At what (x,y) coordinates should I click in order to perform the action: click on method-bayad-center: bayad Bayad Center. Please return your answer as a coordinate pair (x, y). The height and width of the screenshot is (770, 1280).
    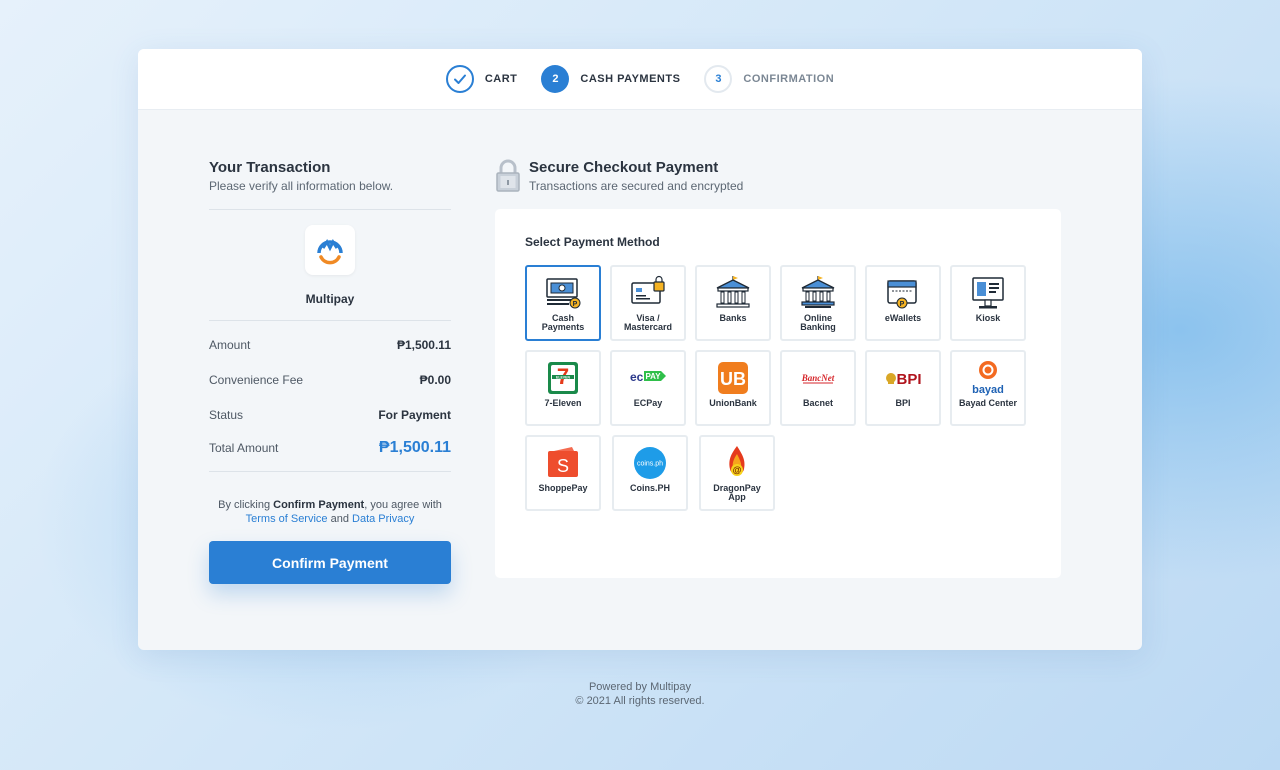
    Looking at the image, I should click on (988, 388).